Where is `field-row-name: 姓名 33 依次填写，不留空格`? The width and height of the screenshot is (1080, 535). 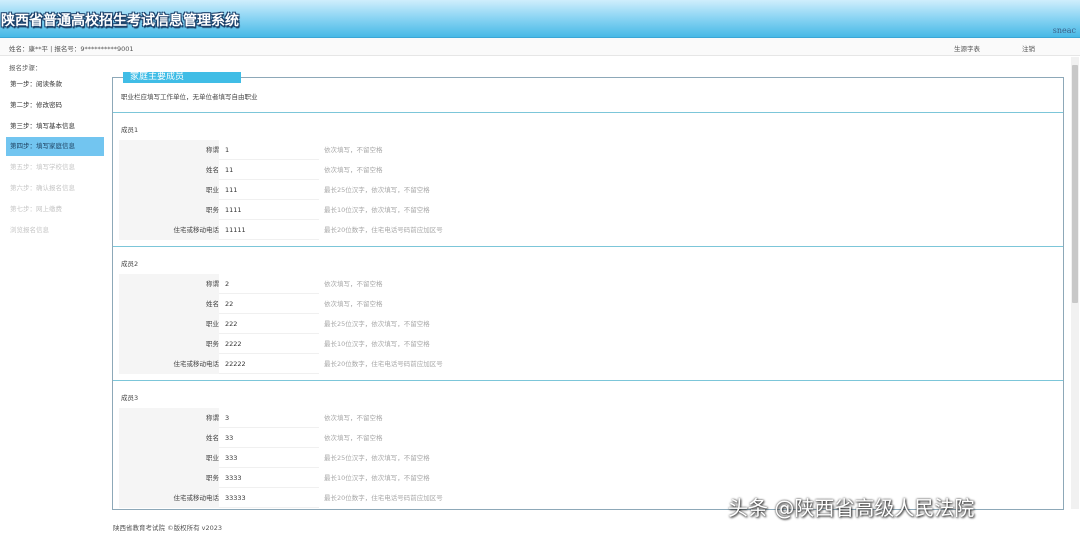 field-row-name: 姓名 33 依次填写，不留空格 is located at coordinates (588, 438).